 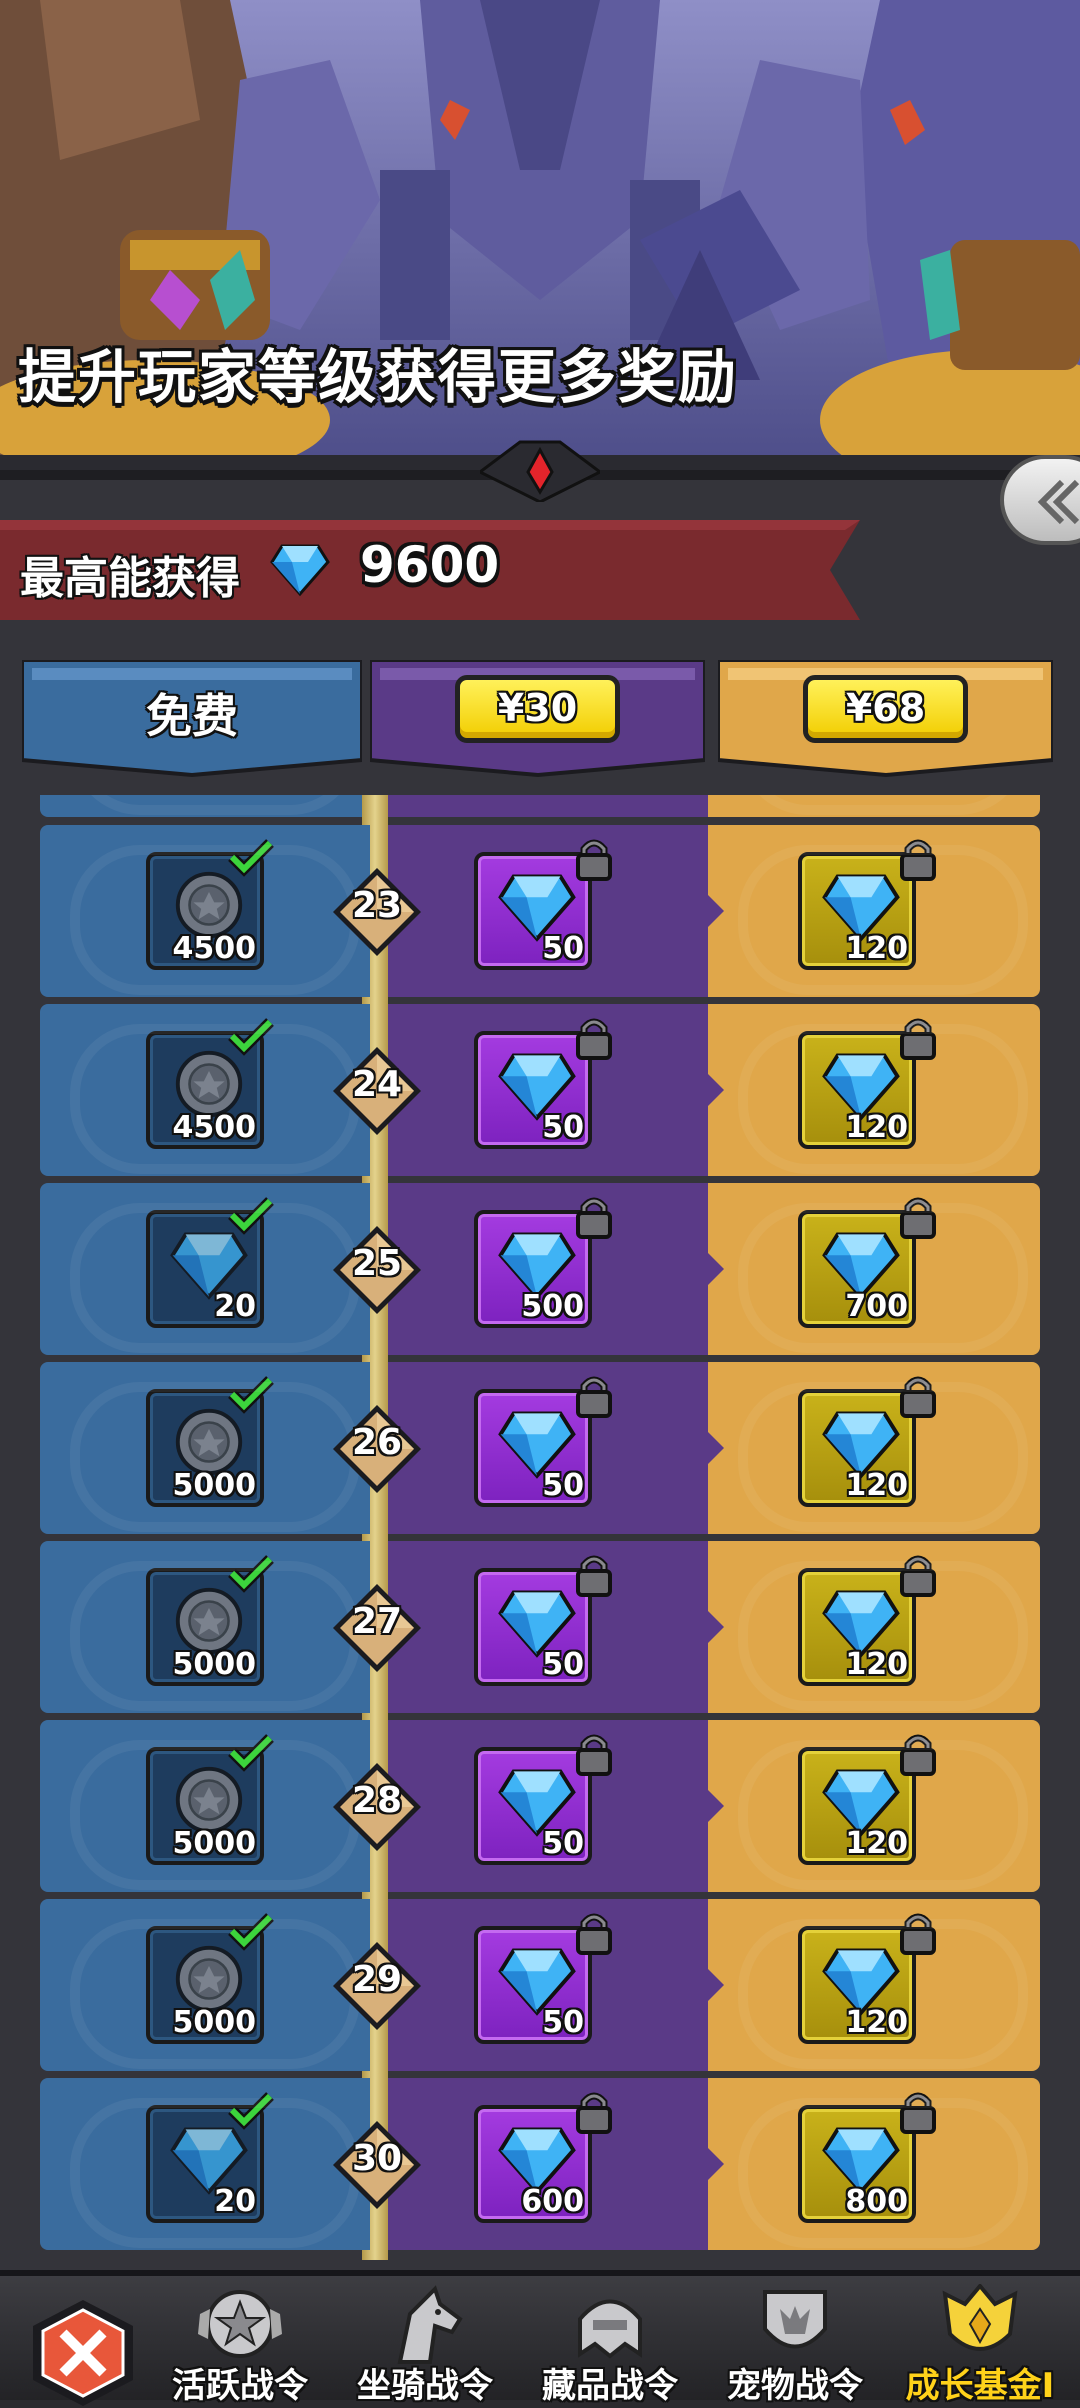 What do you see at coordinates (130, 578) in the screenshot?
I see `max-reward-label: 最高能获得` at bounding box center [130, 578].